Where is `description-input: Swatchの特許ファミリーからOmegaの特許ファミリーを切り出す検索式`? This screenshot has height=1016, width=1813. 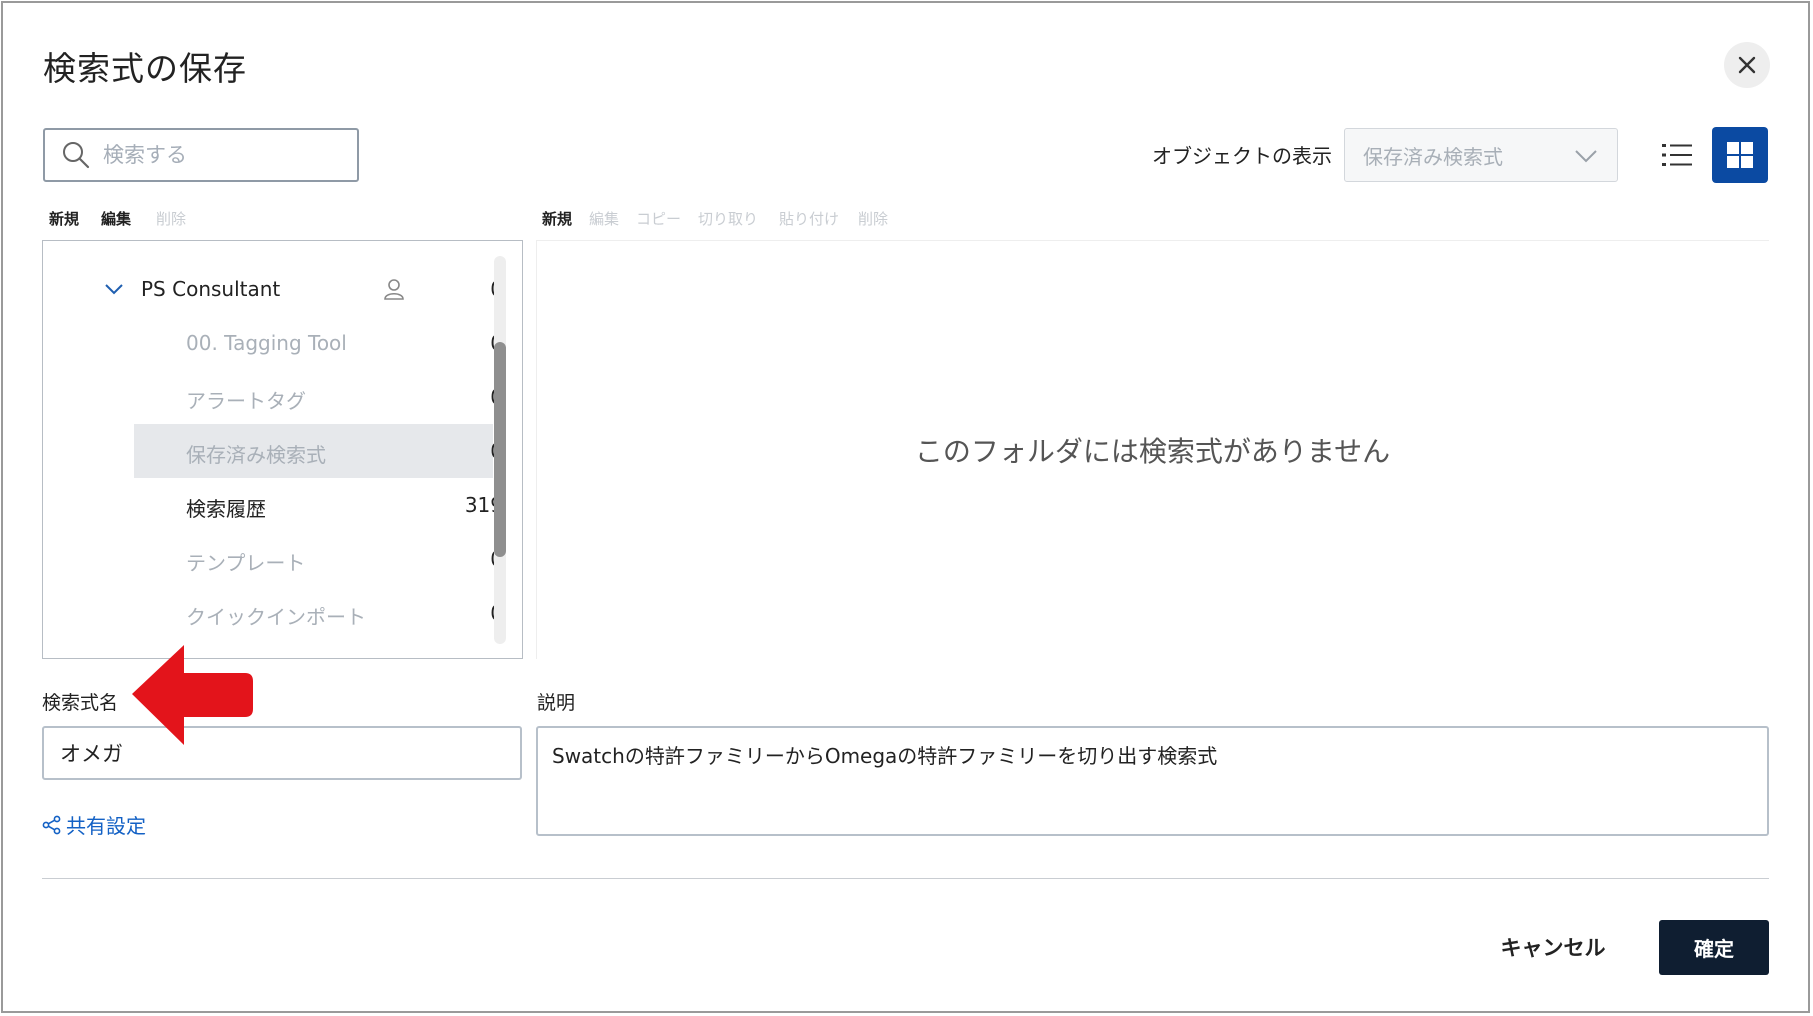 description-input: Swatchの特許ファミリーからOmegaの特許ファミリーを切り出す検索式 is located at coordinates (1152, 781).